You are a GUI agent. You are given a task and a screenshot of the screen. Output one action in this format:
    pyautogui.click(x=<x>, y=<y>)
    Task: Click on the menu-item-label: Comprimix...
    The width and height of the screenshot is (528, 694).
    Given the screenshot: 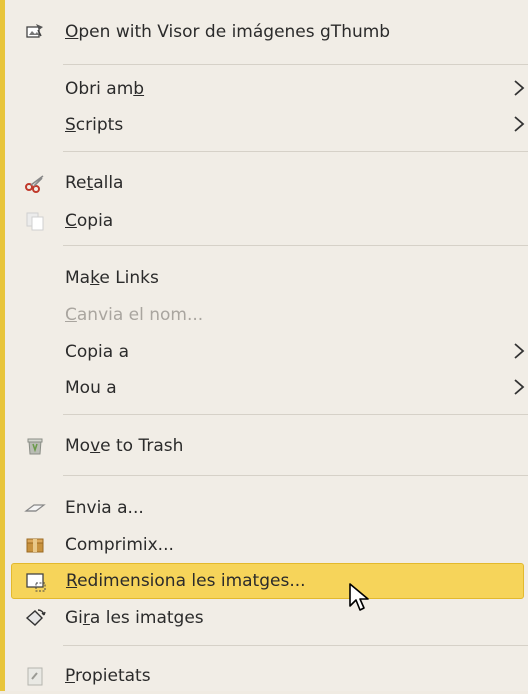 What is the action you would take?
    pyautogui.click(x=119, y=545)
    